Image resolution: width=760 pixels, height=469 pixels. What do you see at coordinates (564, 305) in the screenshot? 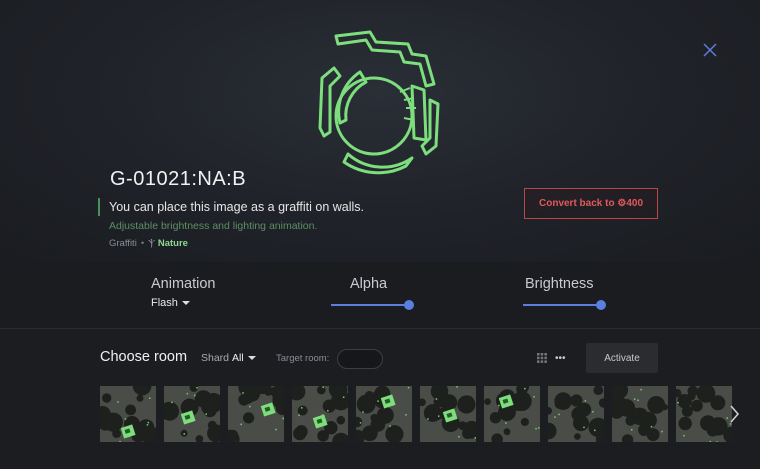
I see `brightness-slider` at bounding box center [564, 305].